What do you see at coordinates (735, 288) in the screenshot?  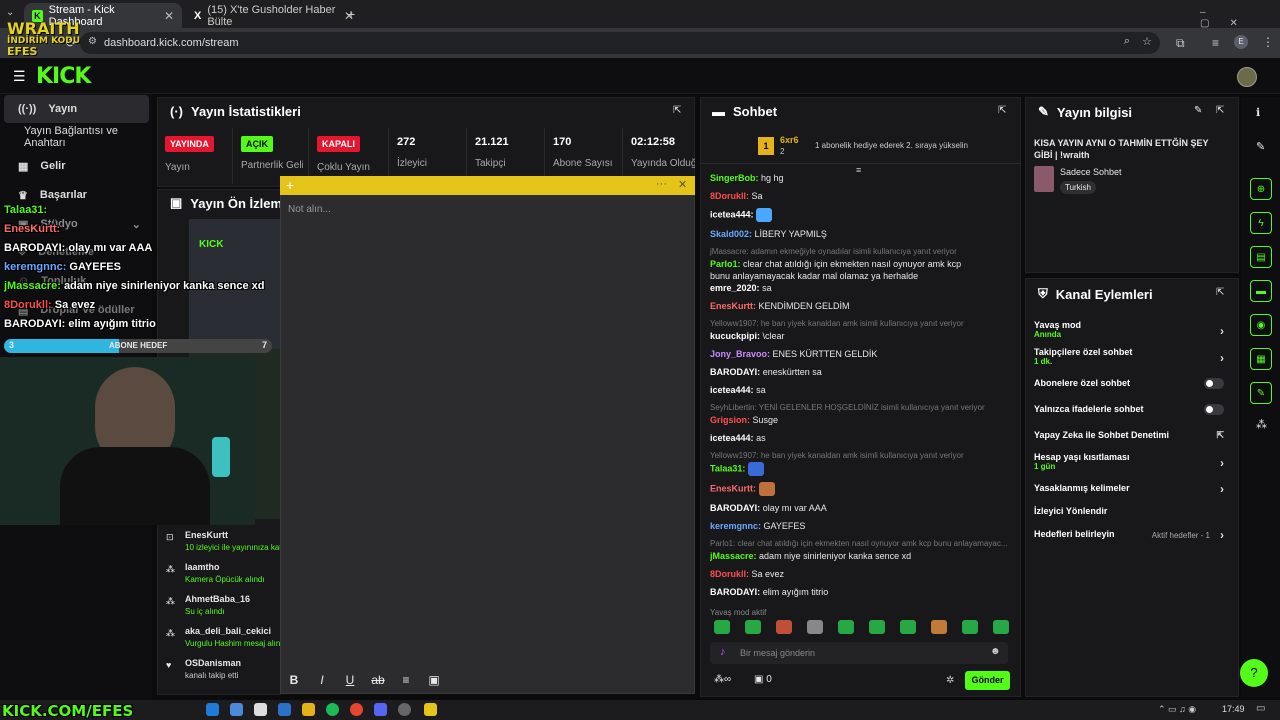 I see `chat-username: emre_2020:` at bounding box center [735, 288].